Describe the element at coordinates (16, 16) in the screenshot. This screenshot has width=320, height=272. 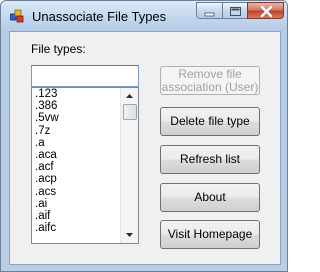
I see `file-types-app-icon` at that location.